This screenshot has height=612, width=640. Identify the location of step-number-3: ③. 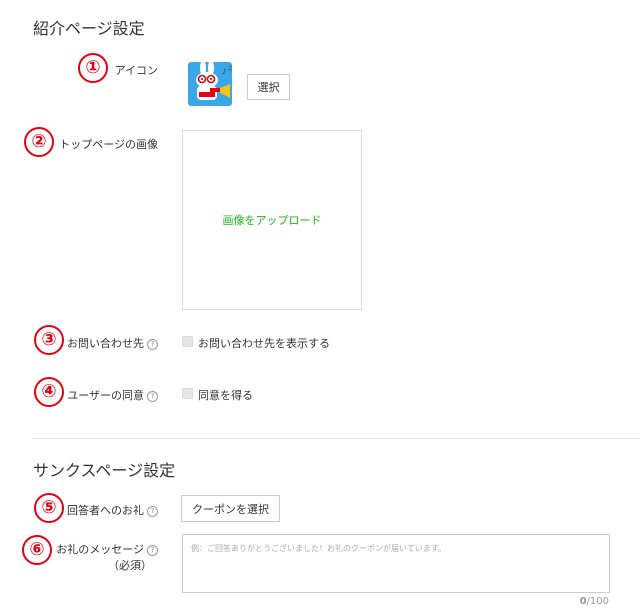
(49, 340).